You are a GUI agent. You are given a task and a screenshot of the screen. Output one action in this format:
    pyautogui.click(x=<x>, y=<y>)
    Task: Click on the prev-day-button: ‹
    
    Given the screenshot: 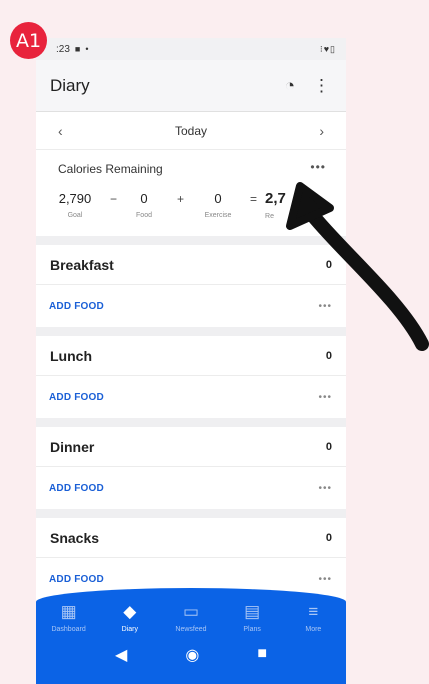 What is the action you would take?
    pyautogui.click(x=60, y=131)
    